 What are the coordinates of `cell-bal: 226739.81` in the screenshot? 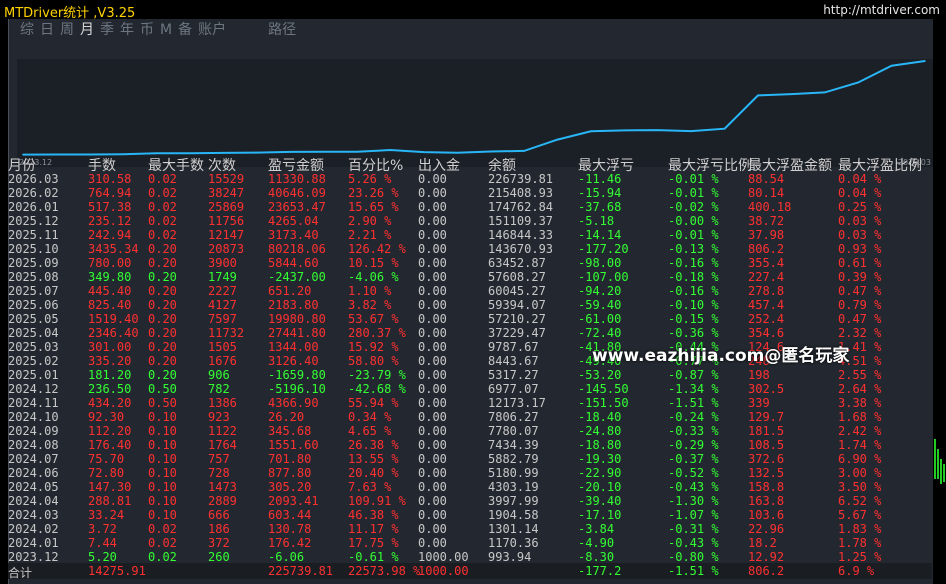 It's located at (521, 179).